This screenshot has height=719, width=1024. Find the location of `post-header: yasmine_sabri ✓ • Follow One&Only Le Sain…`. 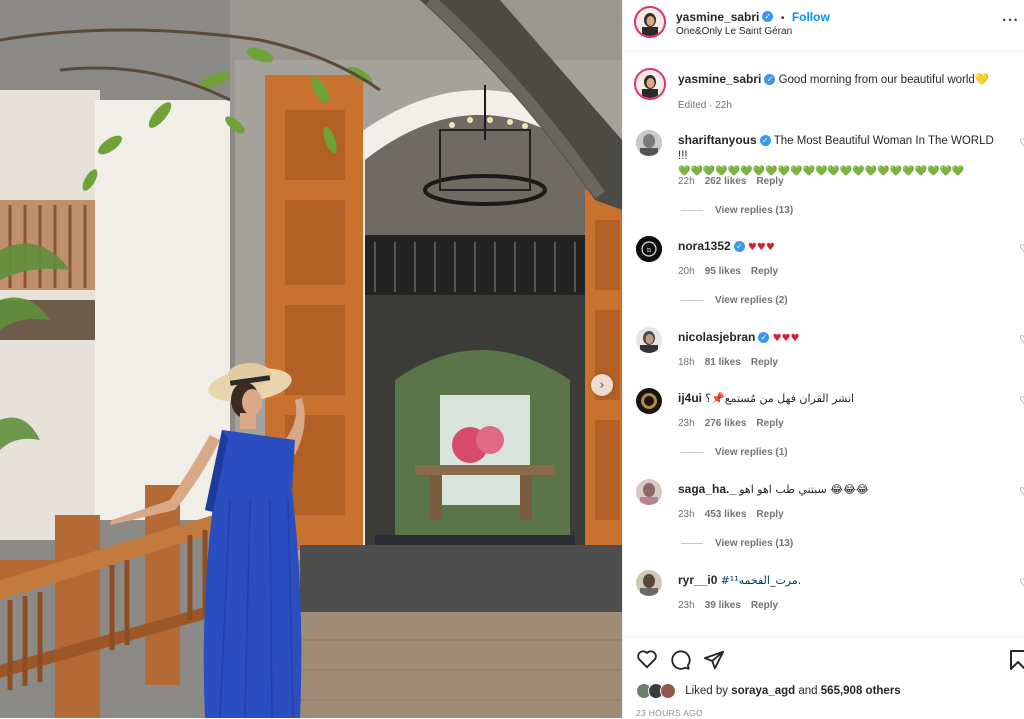

post-header: yasmine_sabri ✓ • Follow One&Only Le Sain… is located at coordinates (823, 26).